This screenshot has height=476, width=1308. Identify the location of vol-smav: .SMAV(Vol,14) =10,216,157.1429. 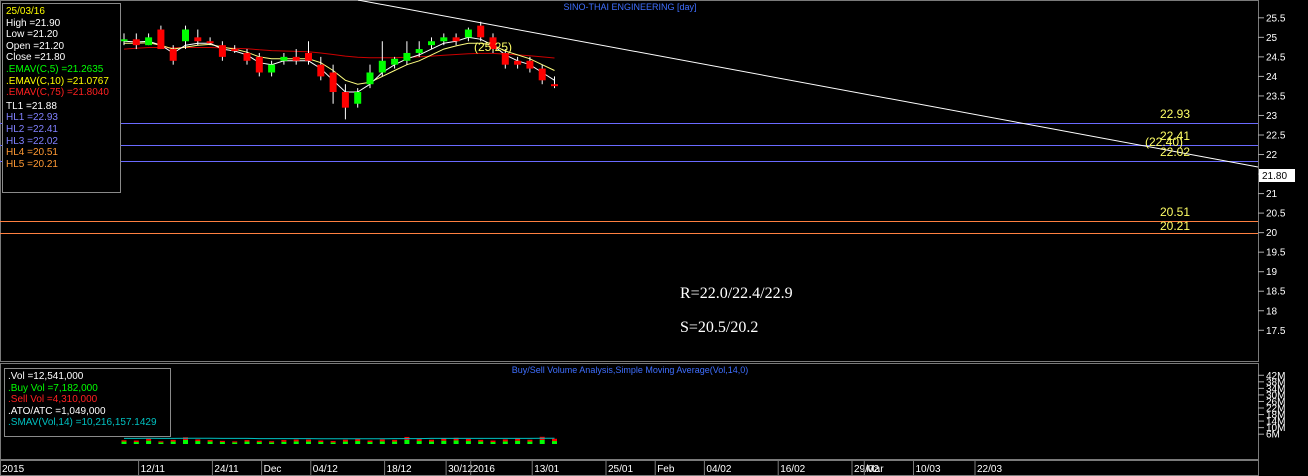
(82, 423).